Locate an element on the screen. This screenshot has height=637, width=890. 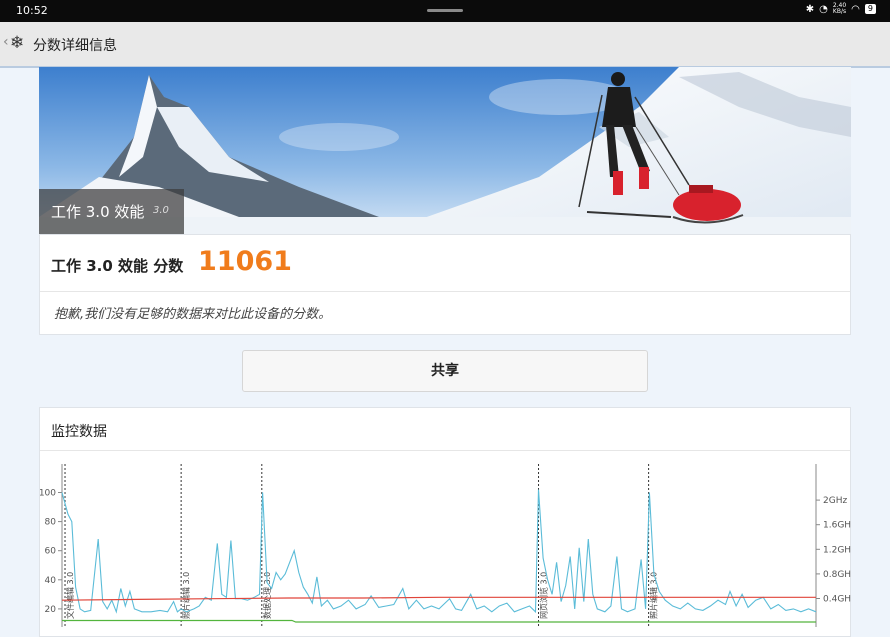
status-bar: 10:52 ✱ ◔ 2.40 KB/s ◠ 9 is located at coordinates (445, 11).